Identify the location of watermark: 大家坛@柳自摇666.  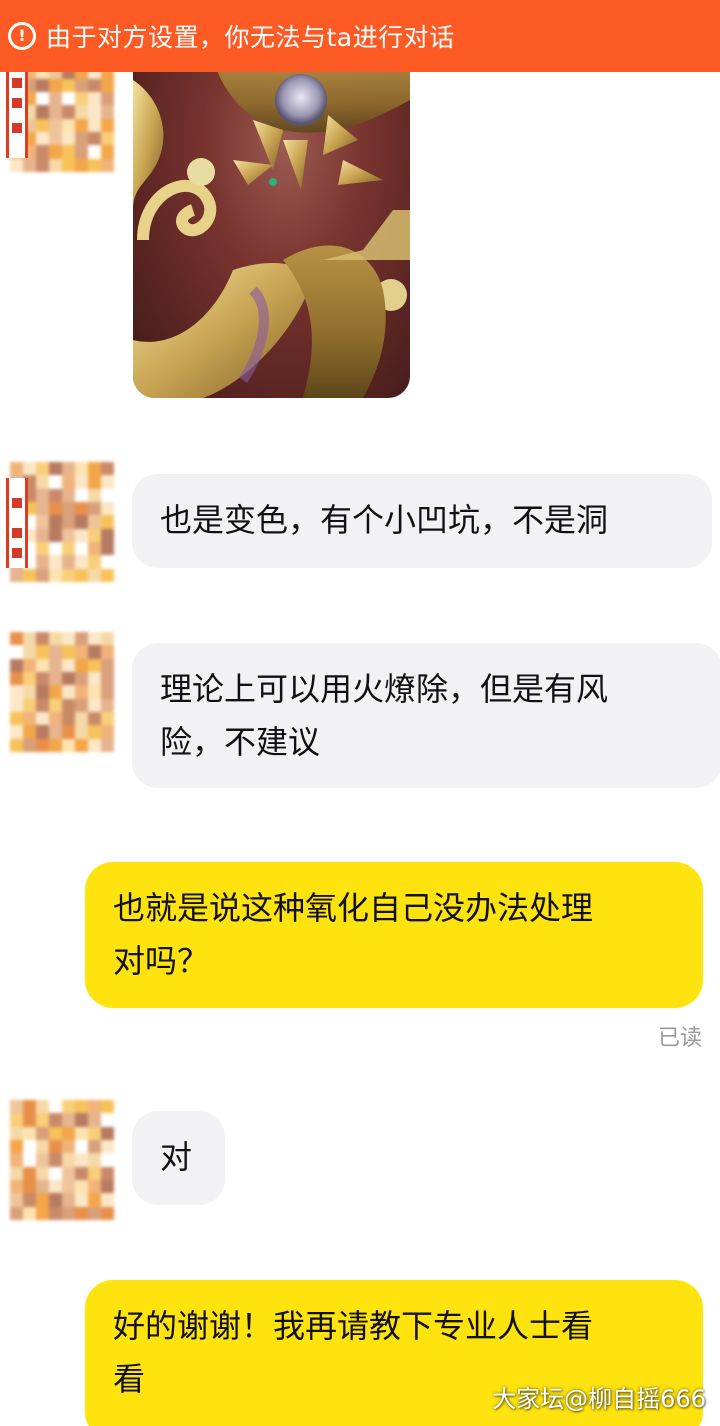
(599, 1399).